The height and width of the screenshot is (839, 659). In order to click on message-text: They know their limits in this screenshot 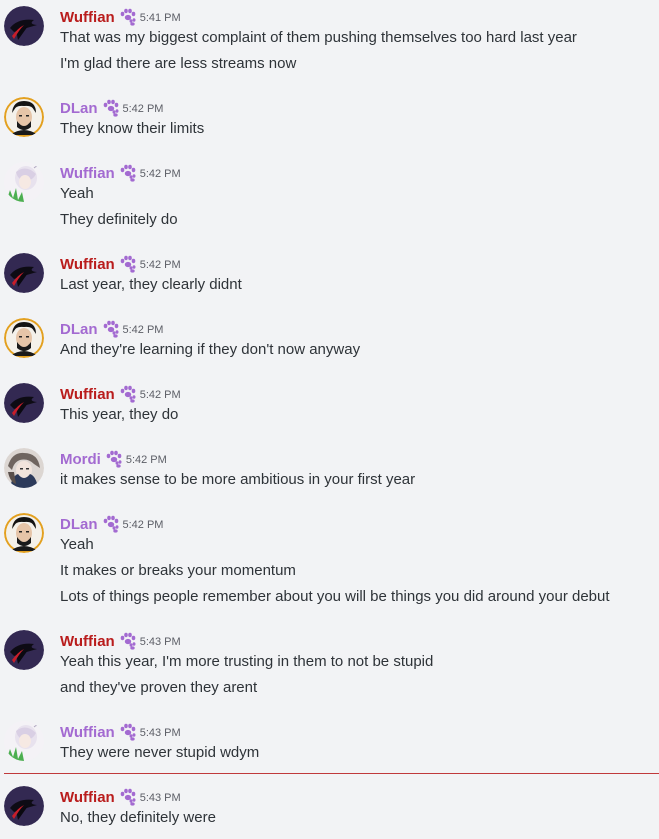, I will do `click(132, 128)`.